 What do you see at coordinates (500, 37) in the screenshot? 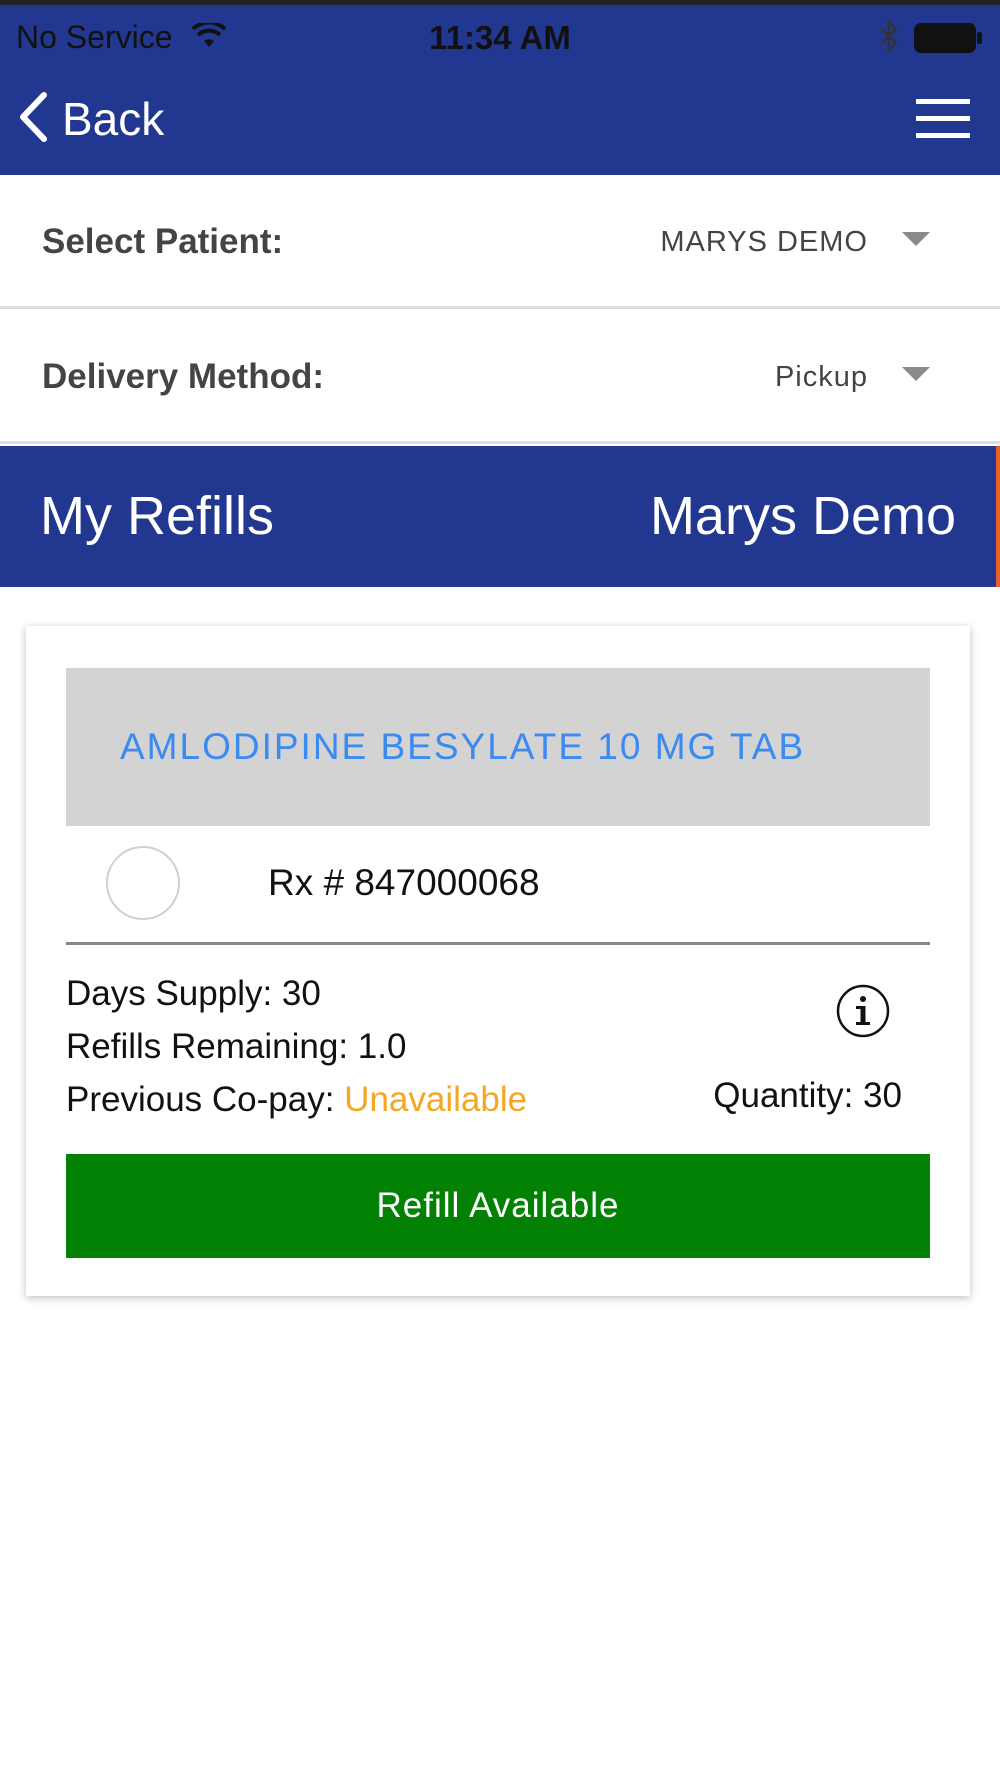
I see `status-time: 11:34 AM` at bounding box center [500, 37].